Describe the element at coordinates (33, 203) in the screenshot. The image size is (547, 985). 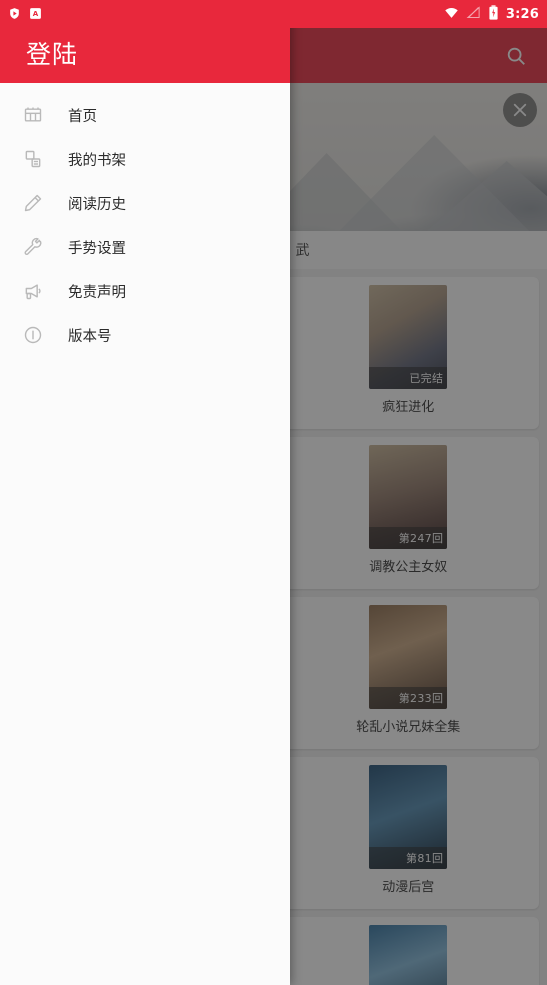
I see `pencil-icon` at that location.